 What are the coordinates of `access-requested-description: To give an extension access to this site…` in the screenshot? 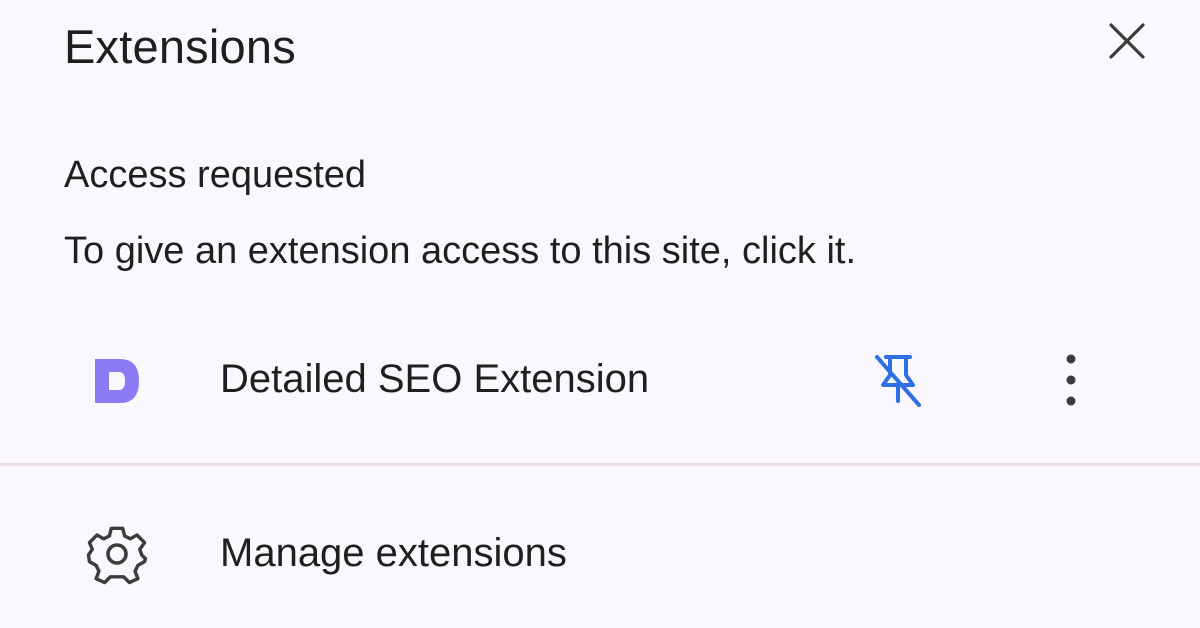 It's located at (460, 251).